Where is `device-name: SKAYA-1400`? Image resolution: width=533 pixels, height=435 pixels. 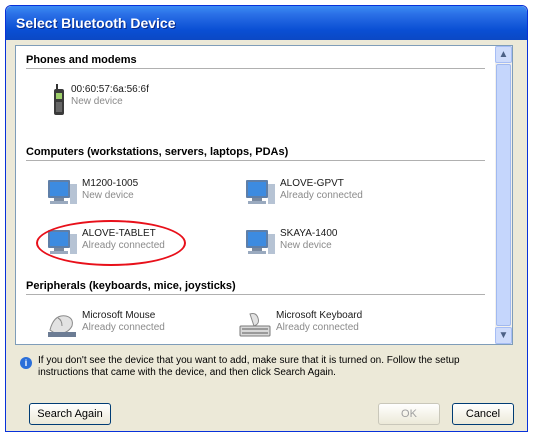 device-name: SKAYA-1400 is located at coordinates (309, 233).